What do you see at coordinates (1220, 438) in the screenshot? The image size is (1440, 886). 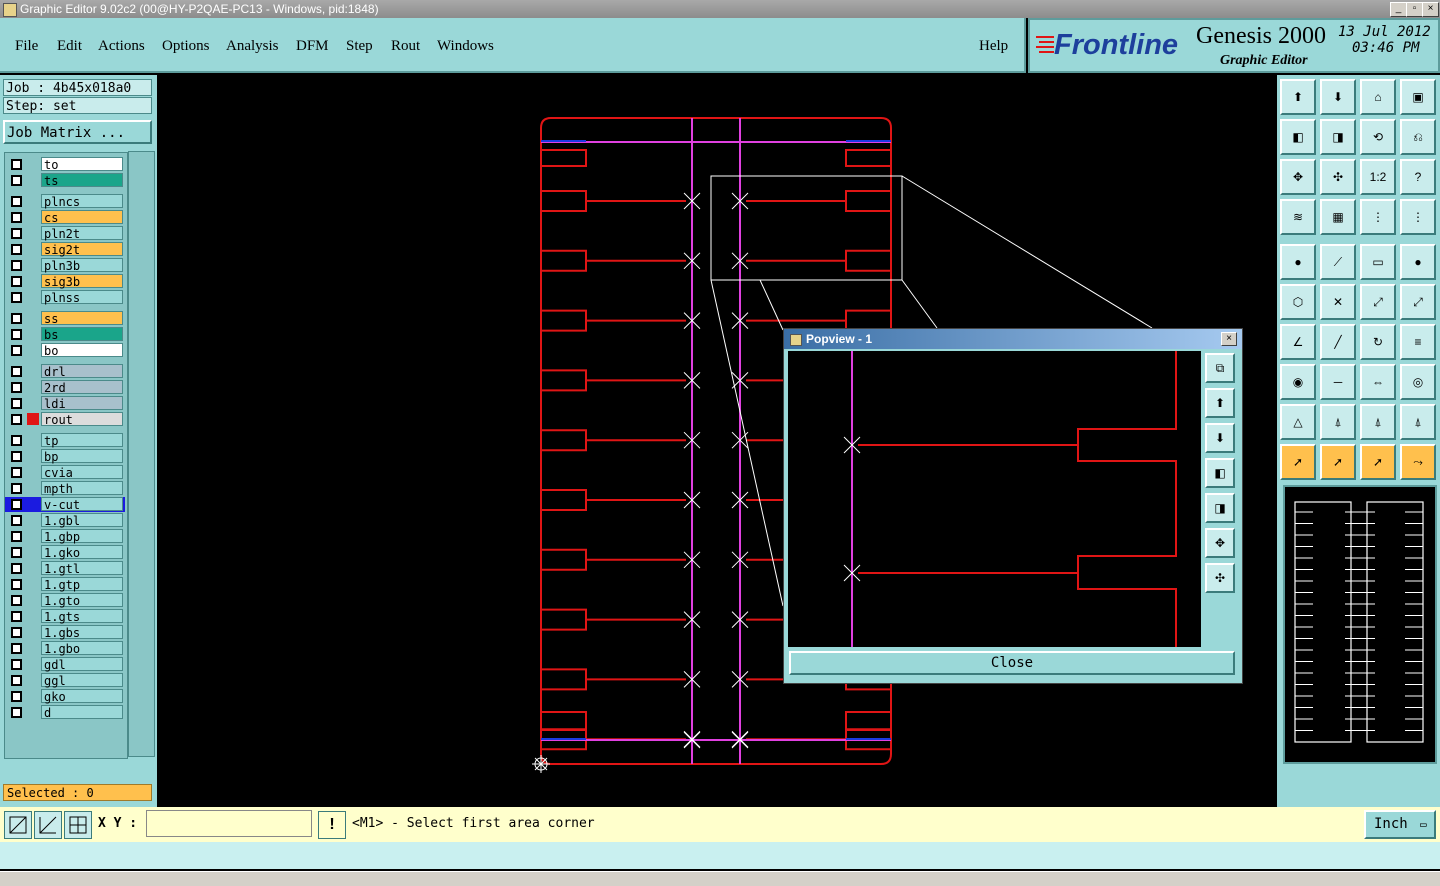 I see `popview-tool-2-icon: ⬇` at bounding box center [1220, 438].